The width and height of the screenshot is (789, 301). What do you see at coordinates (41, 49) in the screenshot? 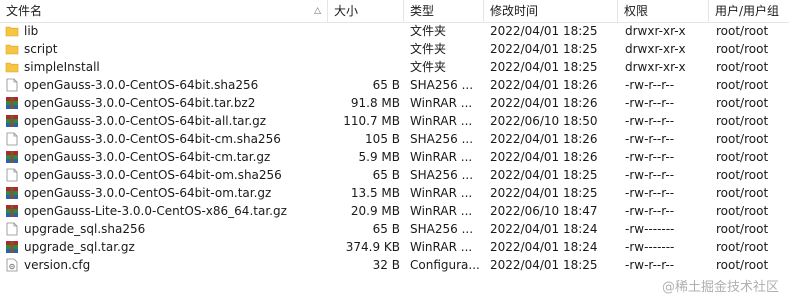
I see `file-name: script` at bounding box center [41, 49].